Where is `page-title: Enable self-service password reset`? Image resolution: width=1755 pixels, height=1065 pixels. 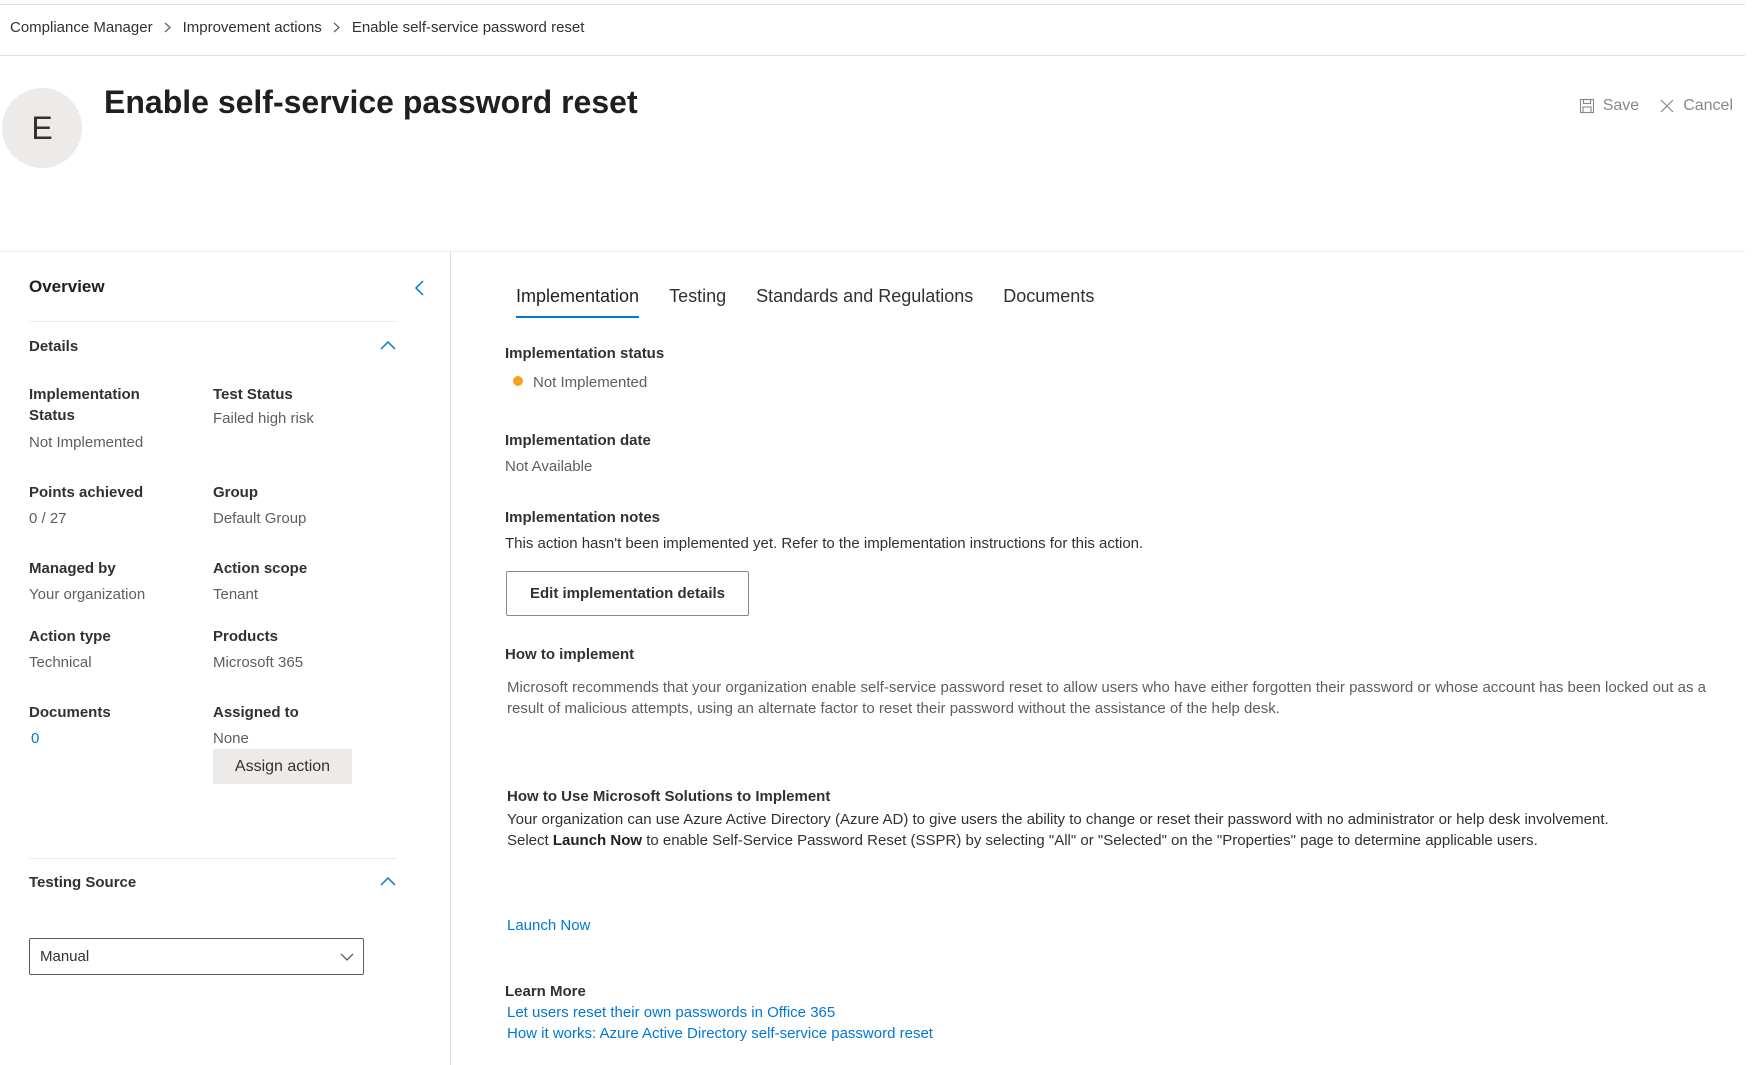
page-title: Enable self-service password reset is located at coordinates (371, 102).